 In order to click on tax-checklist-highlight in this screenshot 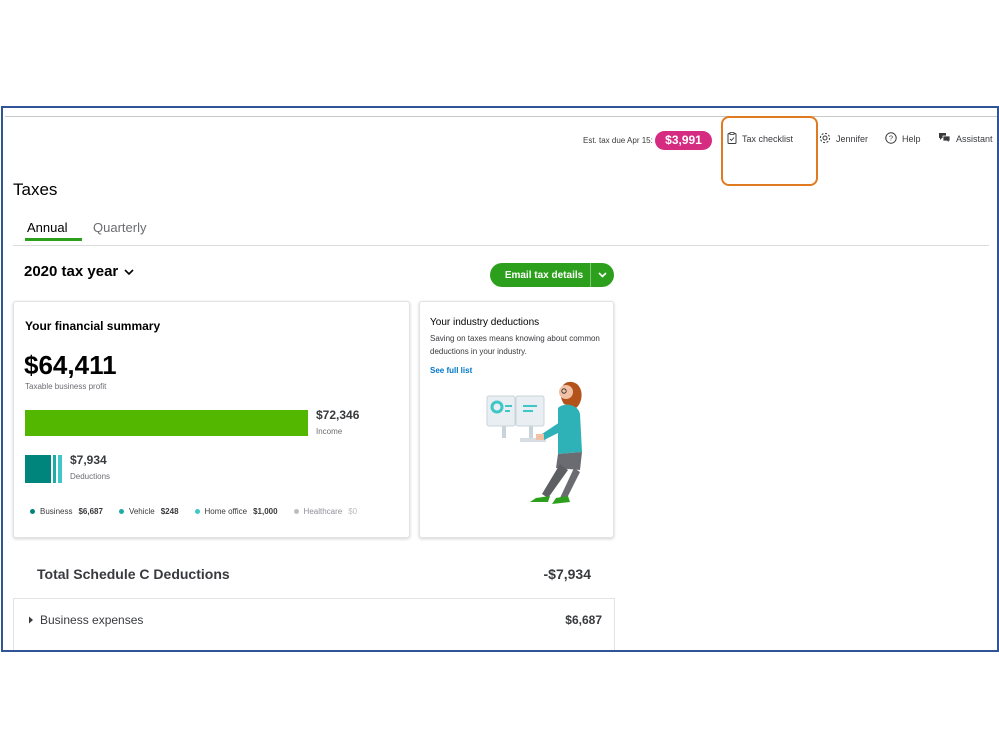, I will do `click(769, 151)`.